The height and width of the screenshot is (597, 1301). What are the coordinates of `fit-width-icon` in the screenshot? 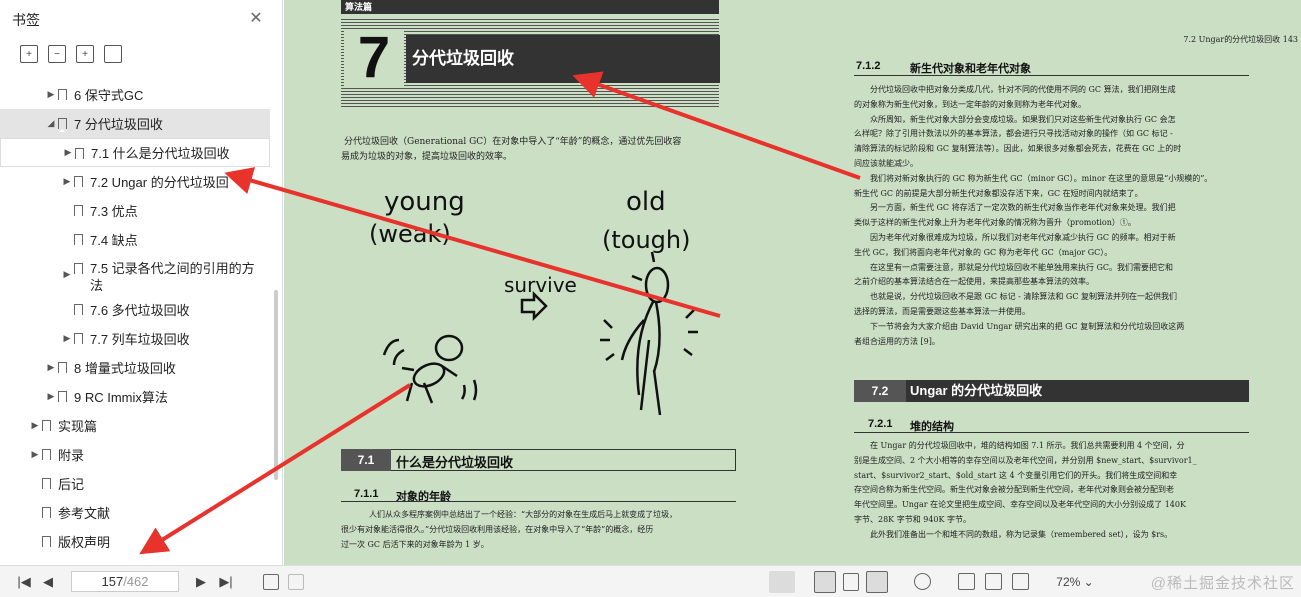 It's located at (1020, 581).